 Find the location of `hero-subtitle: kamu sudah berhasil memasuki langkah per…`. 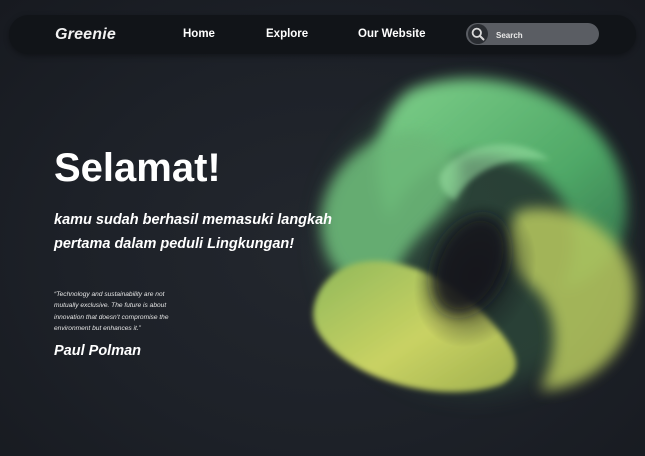

hero-subtitle: kamu sudah berhasil memasuki langkah per… is located at coordinates (204, 232).